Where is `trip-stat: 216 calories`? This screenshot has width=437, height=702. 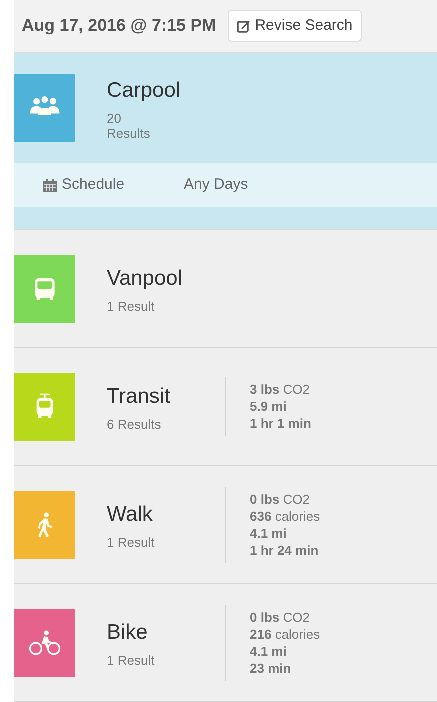 trip-stat: 216 calories is located at coordinates (285, 634).